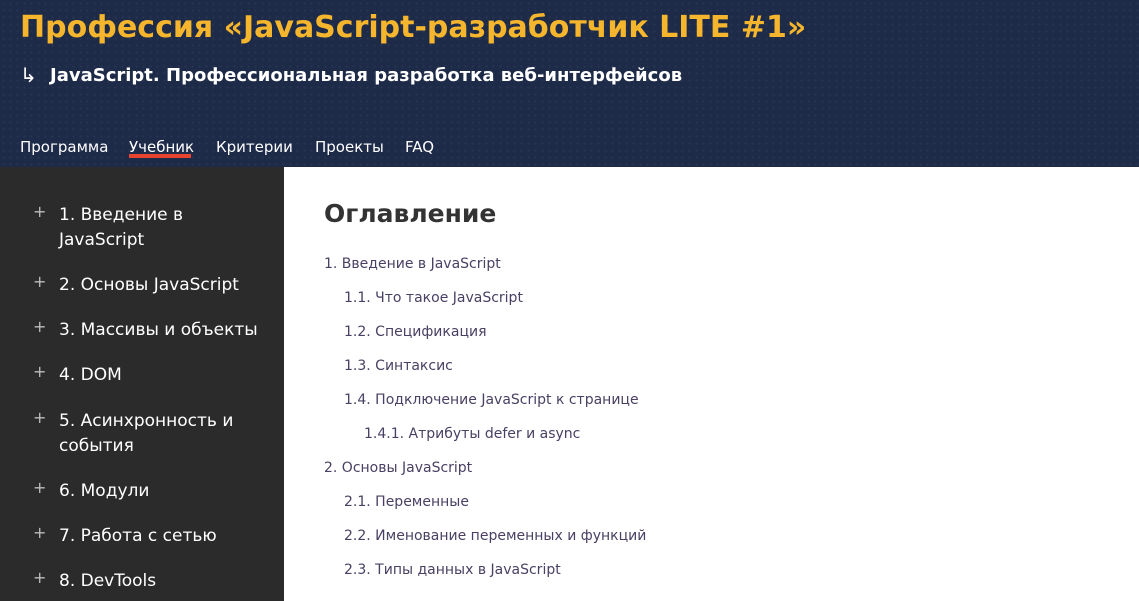 Image resolution: width=1139 pixels, height=601 pixels. What do you see at coordinates (161, 144) in the screenshot?
I see `tab-textbook: Учебник` at bounding box center [161, 144].